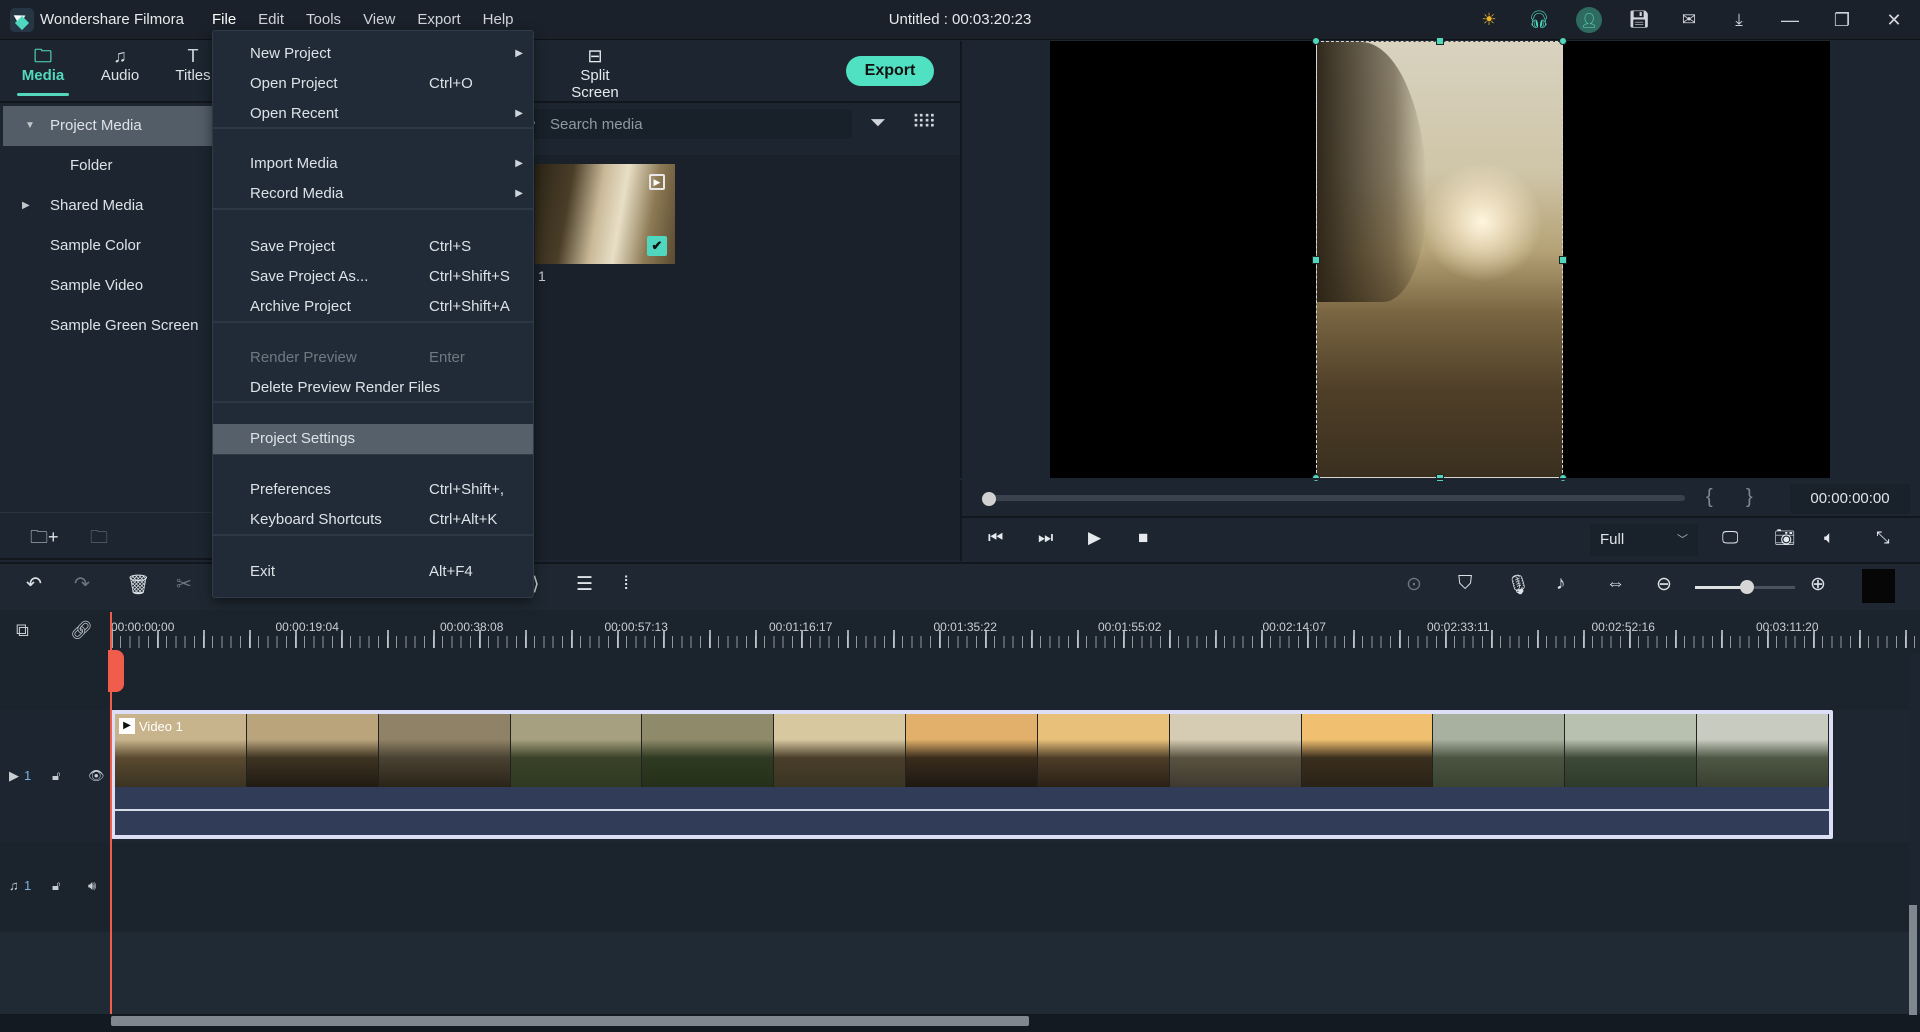  I want to click on panel-layout-toggle, so click(1888, 586).